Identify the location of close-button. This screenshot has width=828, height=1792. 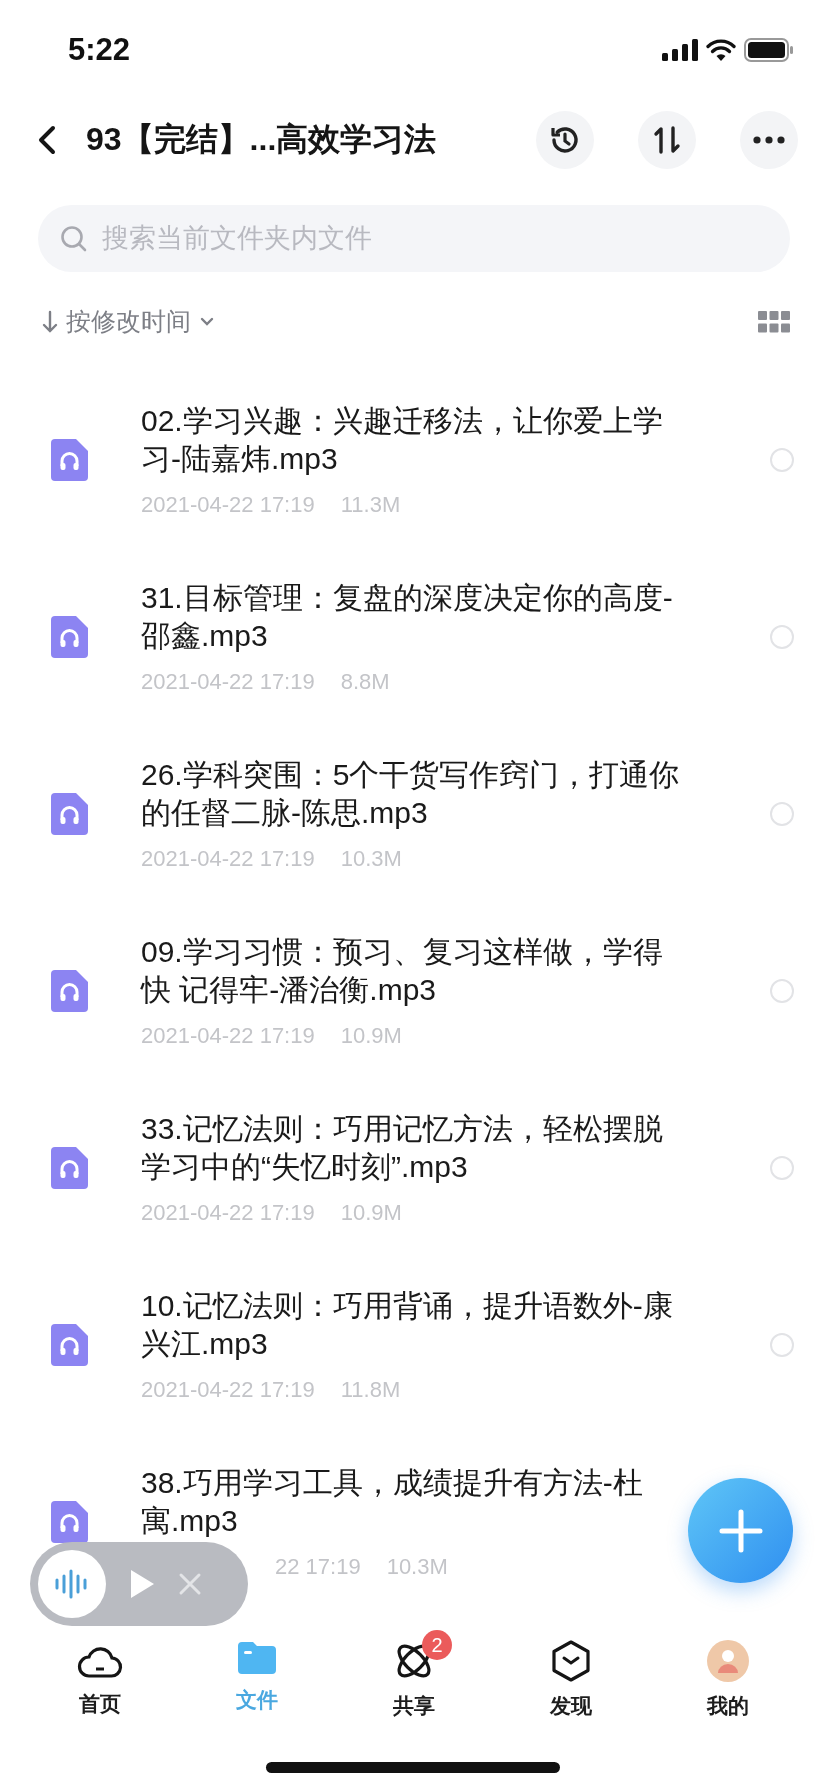
(190, 1584).